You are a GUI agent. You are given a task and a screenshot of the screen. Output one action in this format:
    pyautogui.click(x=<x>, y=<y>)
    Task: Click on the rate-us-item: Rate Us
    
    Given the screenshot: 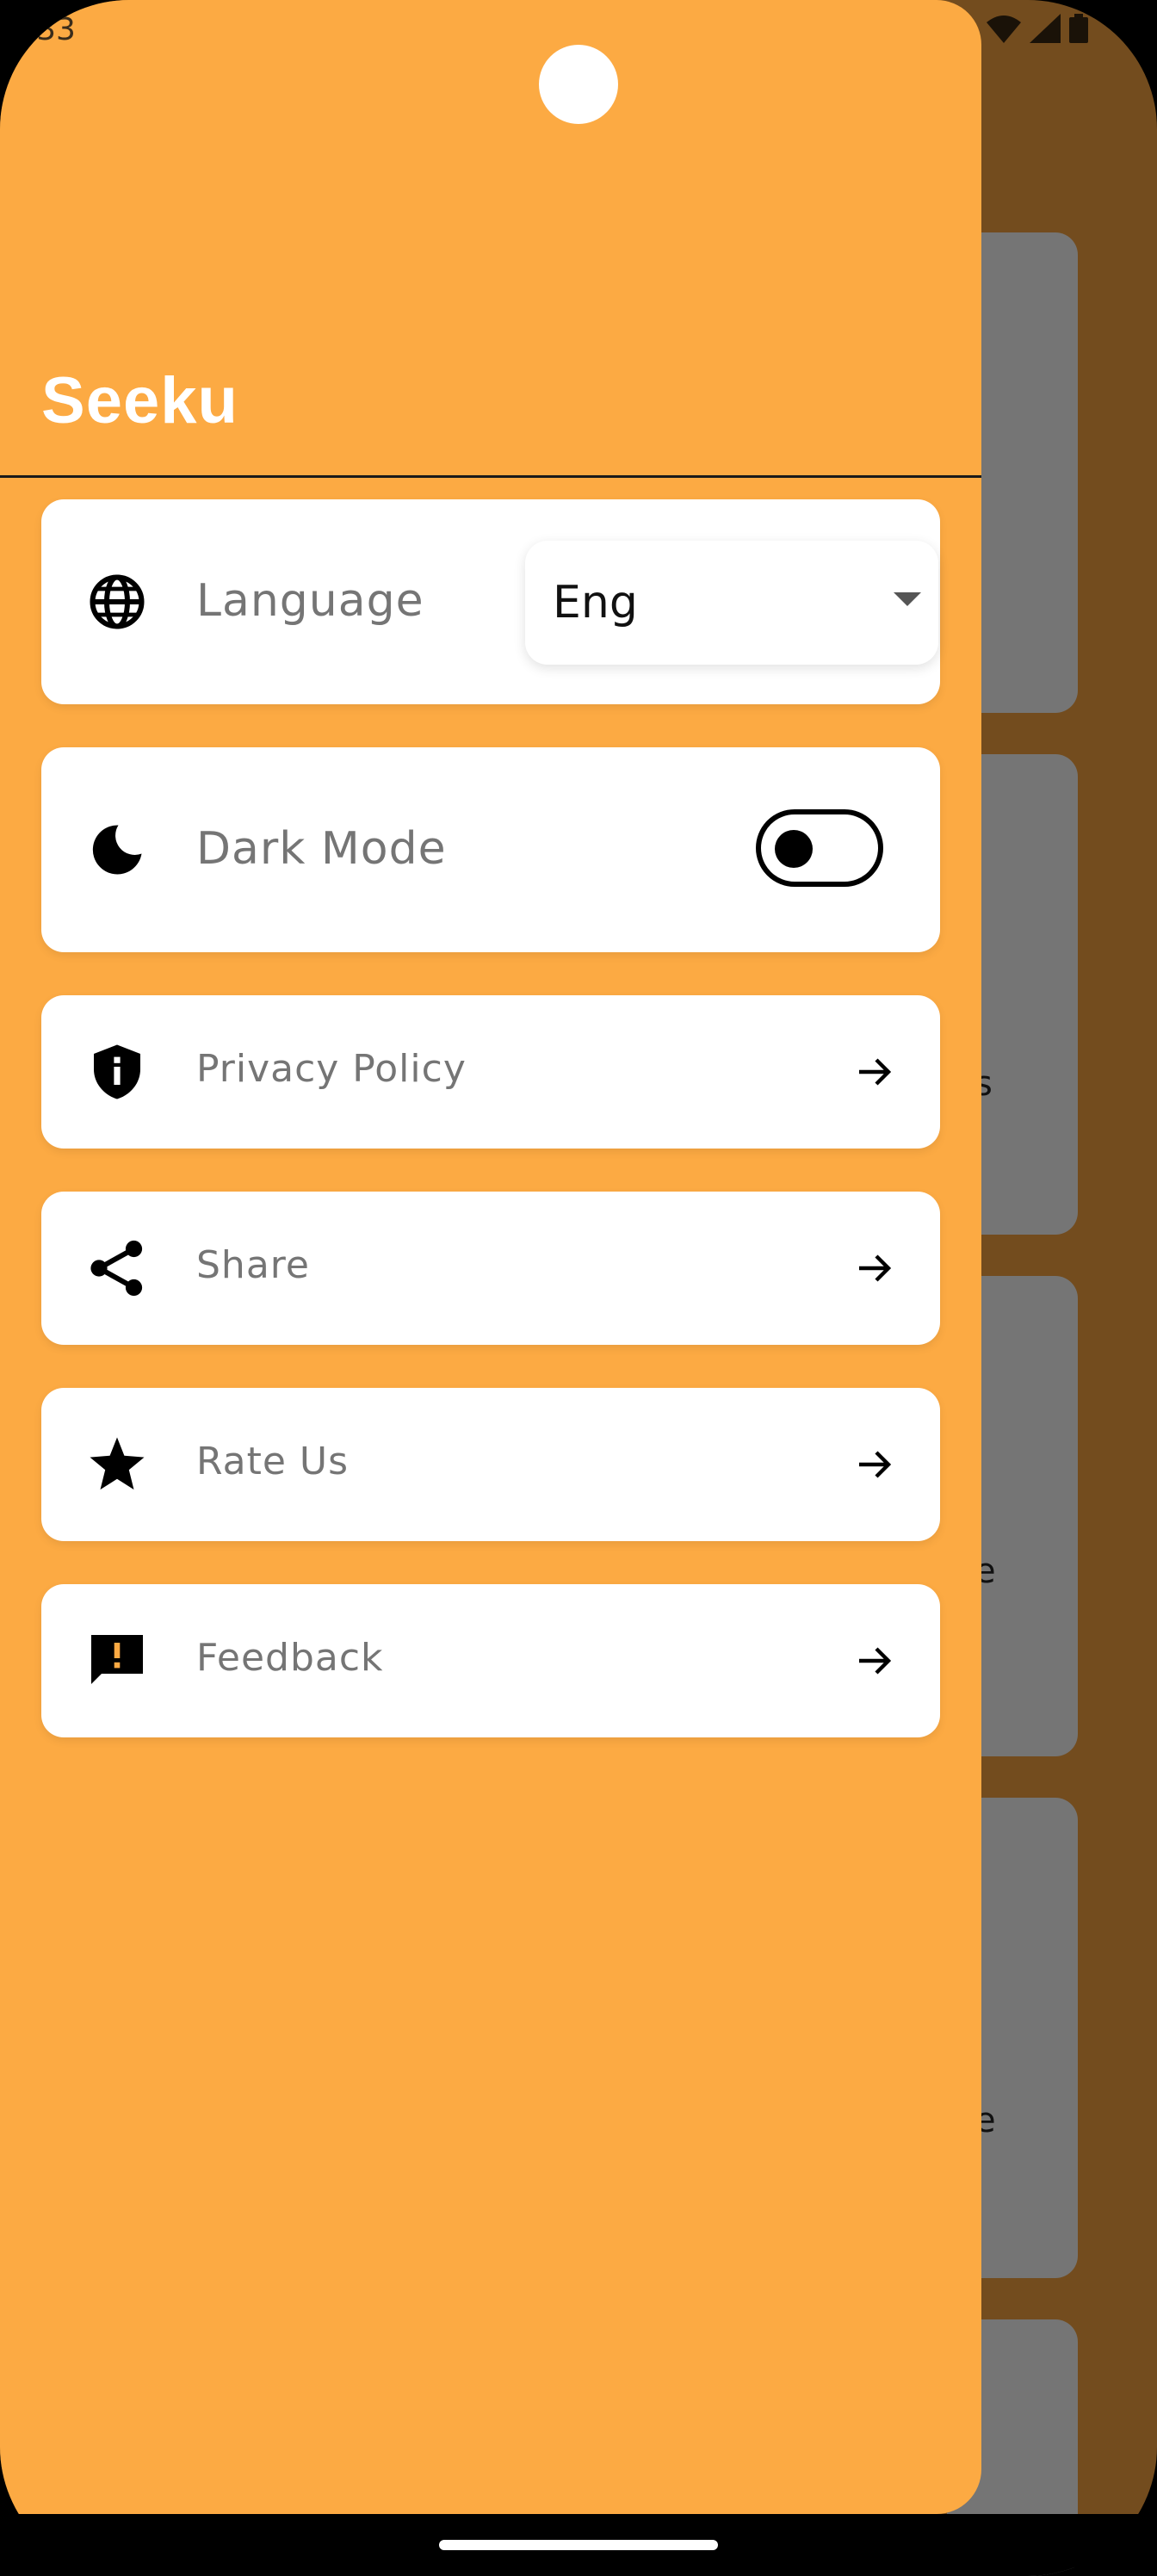 What is the action you would take?
    pyautogui.click(x=491, y=1464)
    